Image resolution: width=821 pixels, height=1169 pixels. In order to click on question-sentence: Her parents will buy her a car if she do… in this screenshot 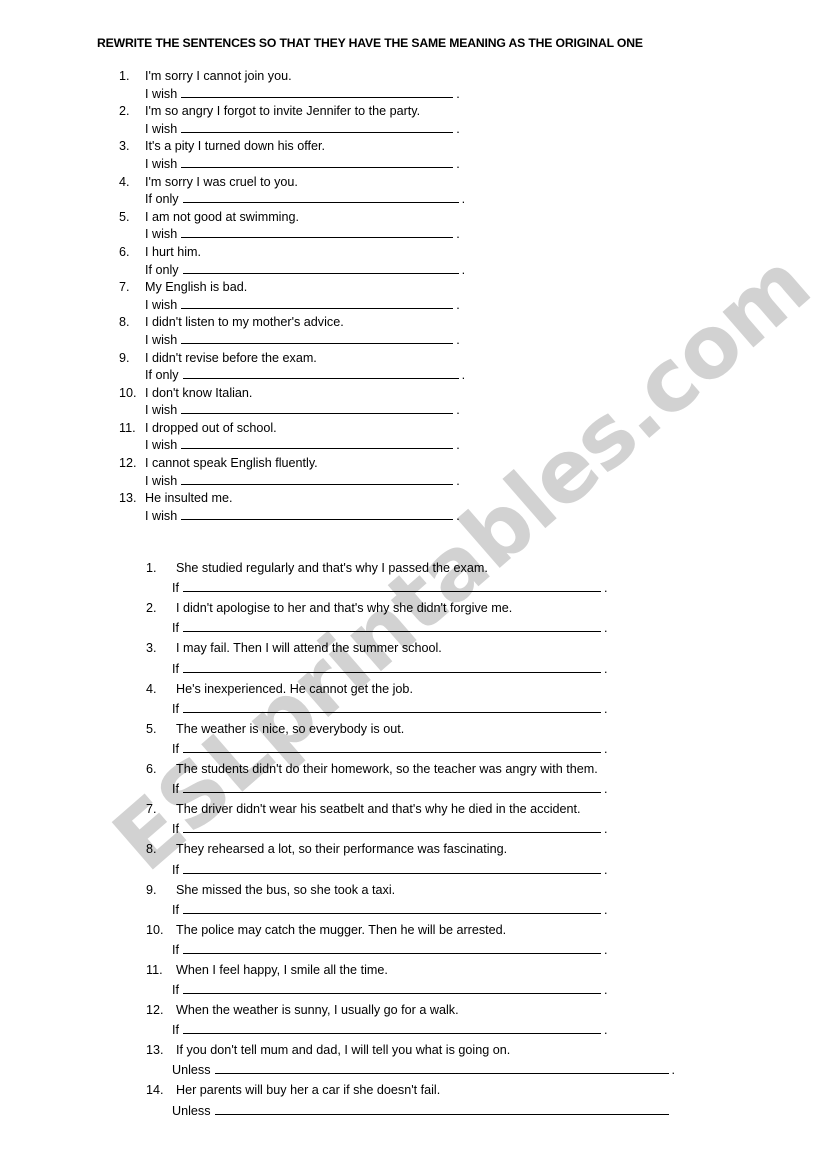, I will do `click(308, 1090)`.